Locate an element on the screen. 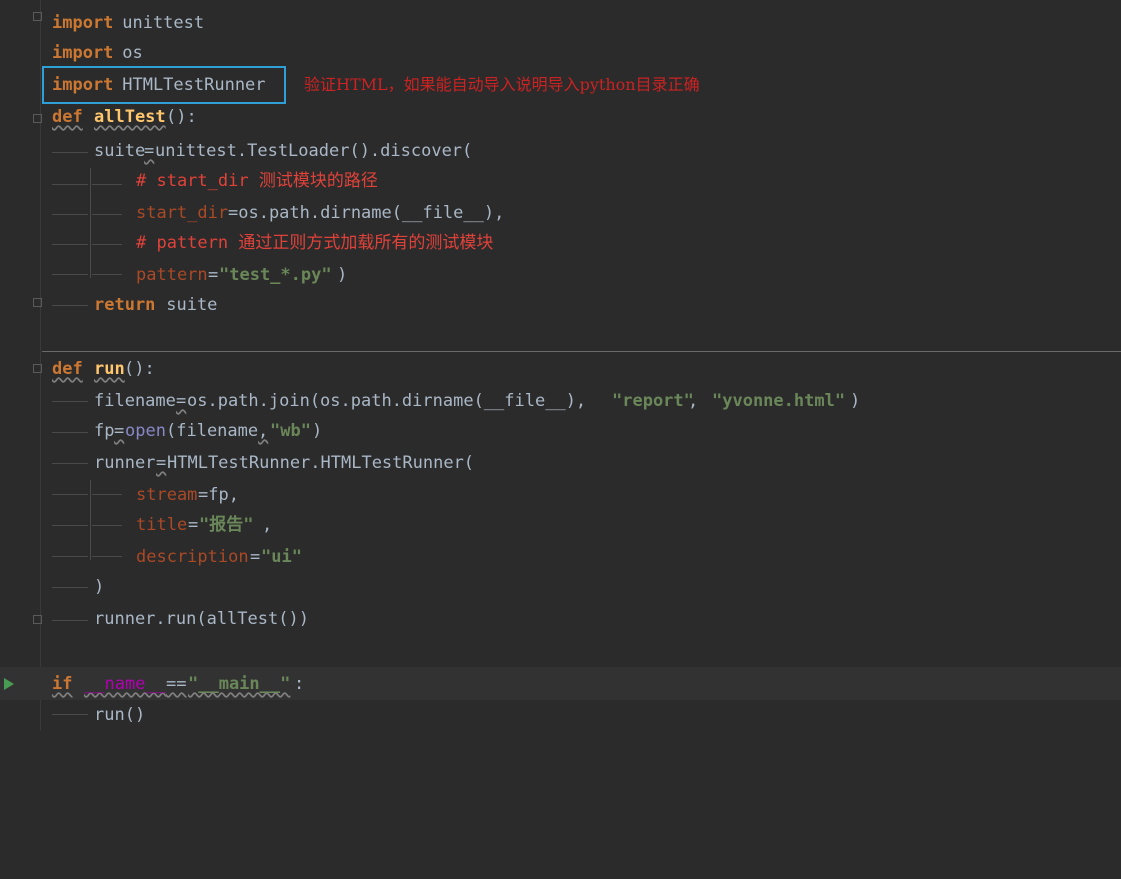  function-name: allTest is located at coordinates (130, 117).